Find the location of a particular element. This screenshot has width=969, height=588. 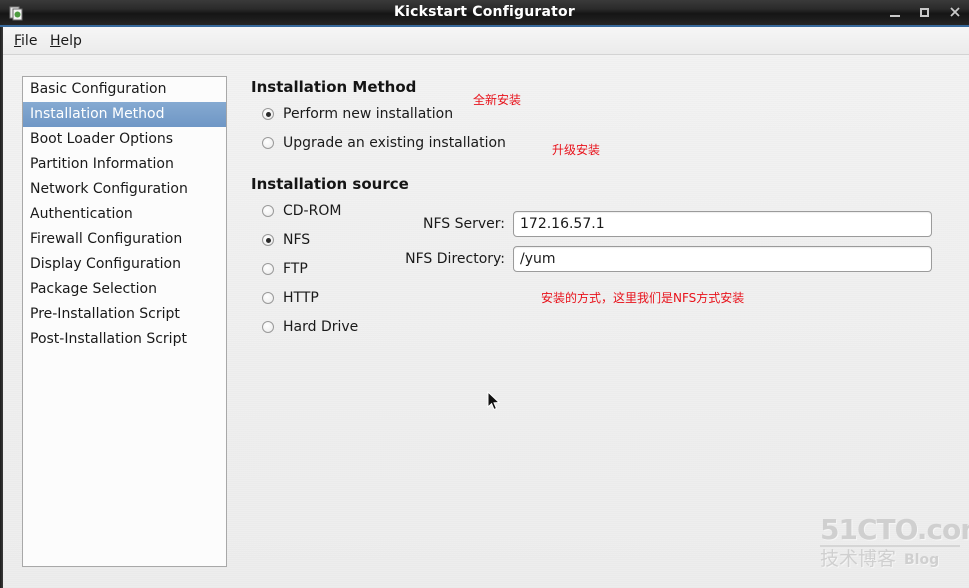

nfs-directory-label: NFS Directory: is located at coordinates (455, 259).